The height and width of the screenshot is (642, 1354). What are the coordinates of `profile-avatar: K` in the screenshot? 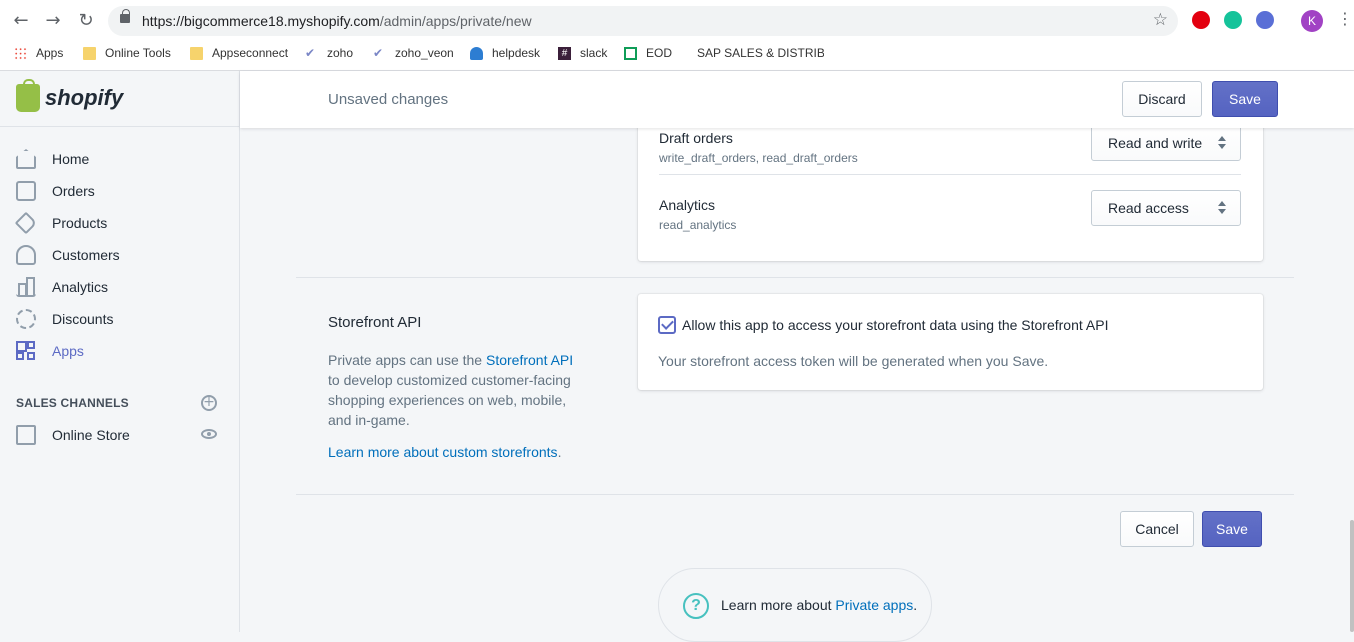 It's located at (1312, 21).